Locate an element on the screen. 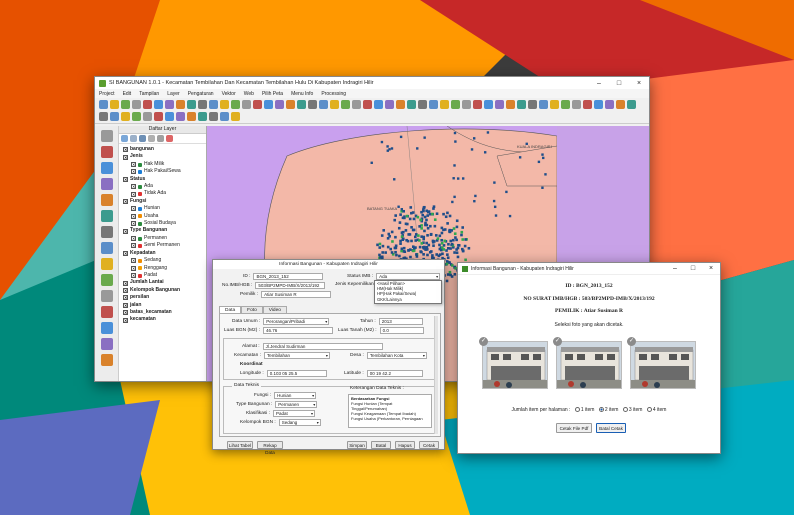  cetak-button: Cetak is located at coordinates (429, 445).